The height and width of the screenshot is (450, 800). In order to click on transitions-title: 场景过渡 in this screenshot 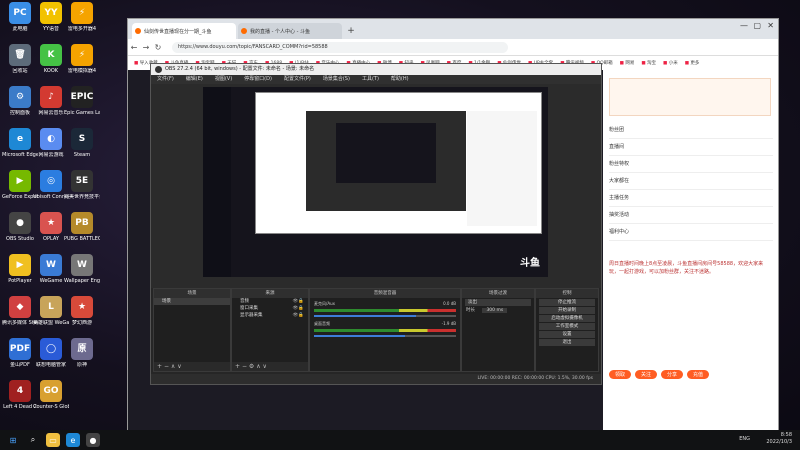, I will do `click(498, 293)`.